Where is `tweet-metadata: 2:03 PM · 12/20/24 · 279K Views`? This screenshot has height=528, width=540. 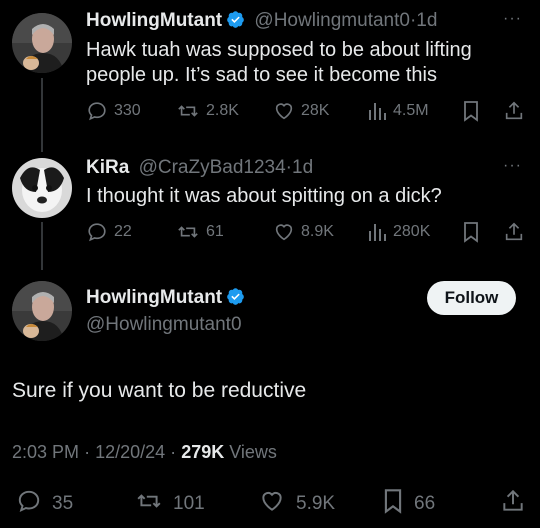 tweet-metadata: 2:03 PM · 12/20/24 · 279K Views is located at coordinates (144, 452).